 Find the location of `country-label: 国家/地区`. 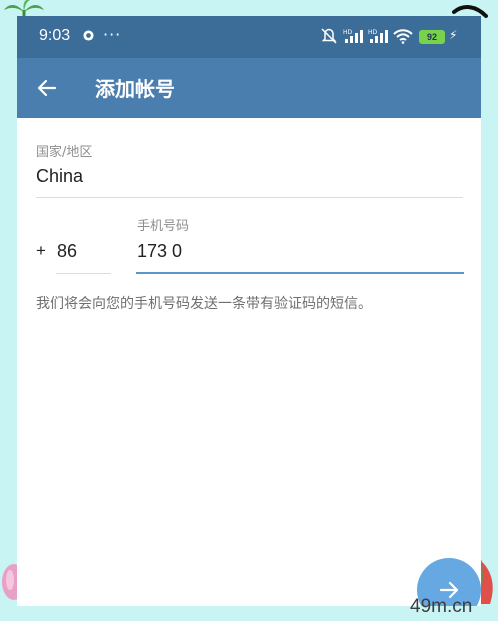

country-label: 国家/地区 is located at coordinates (64, 152).